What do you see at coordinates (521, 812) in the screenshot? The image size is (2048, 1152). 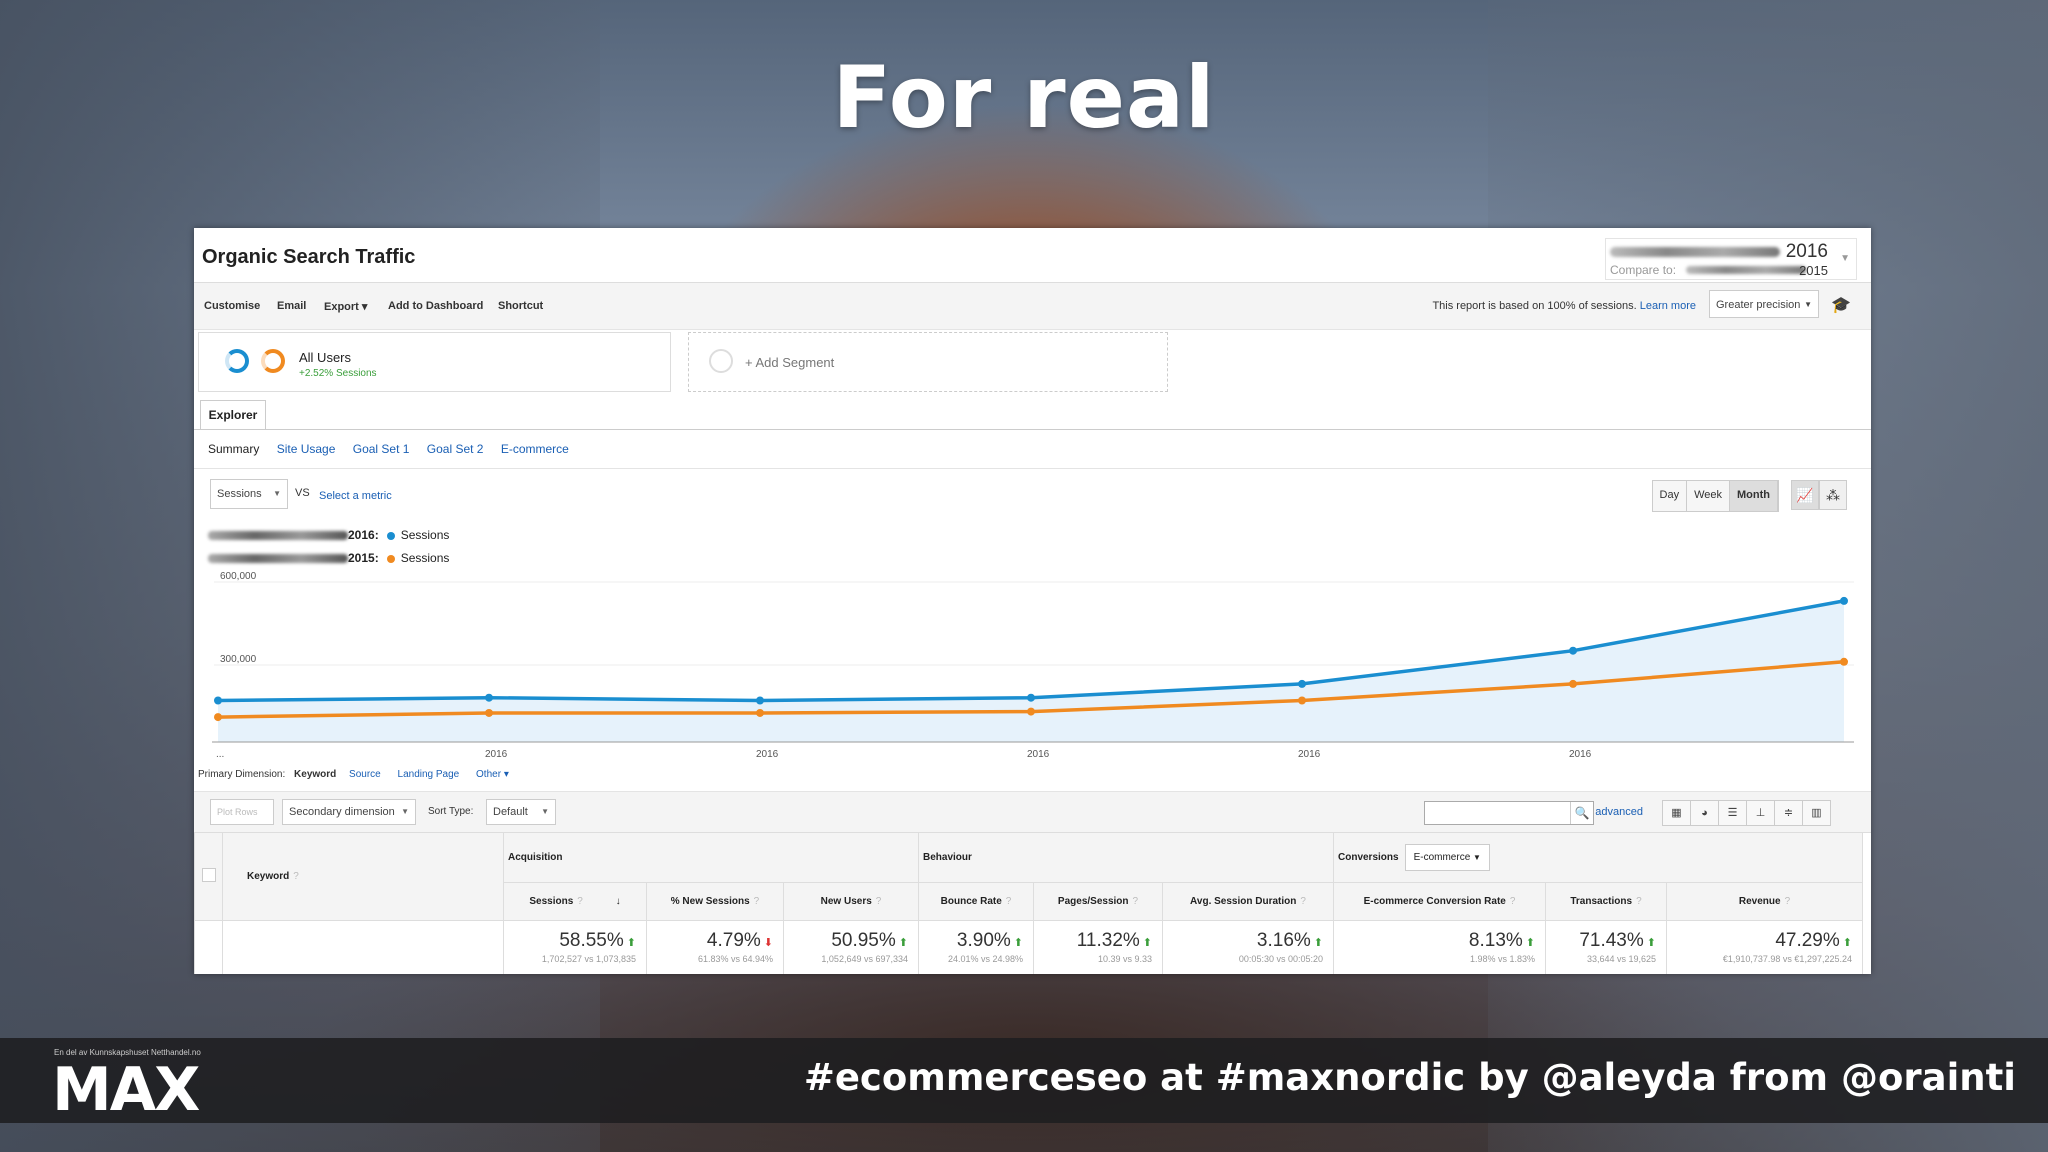 I see `sort-type-select: Default ▼` at bounding box center [521, 812].